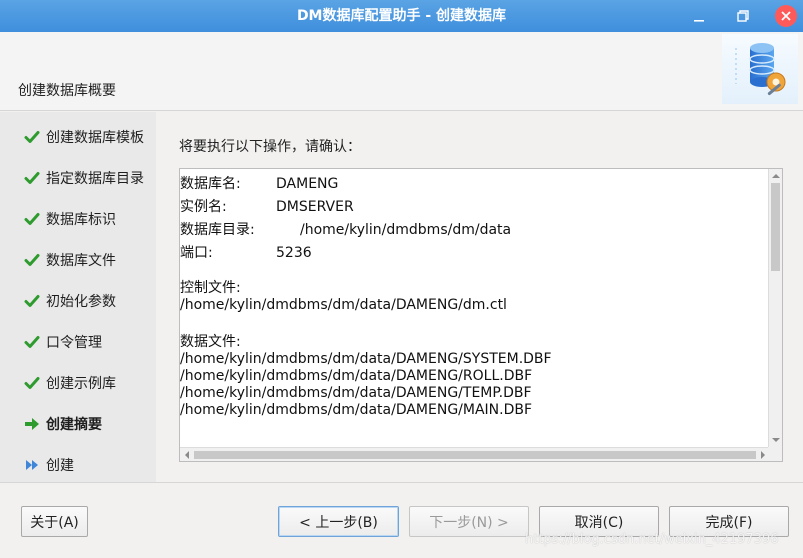 The height and width of the screenshot is (558, 803). I want to click on step-label: 创建摘要, so click(74, 425).